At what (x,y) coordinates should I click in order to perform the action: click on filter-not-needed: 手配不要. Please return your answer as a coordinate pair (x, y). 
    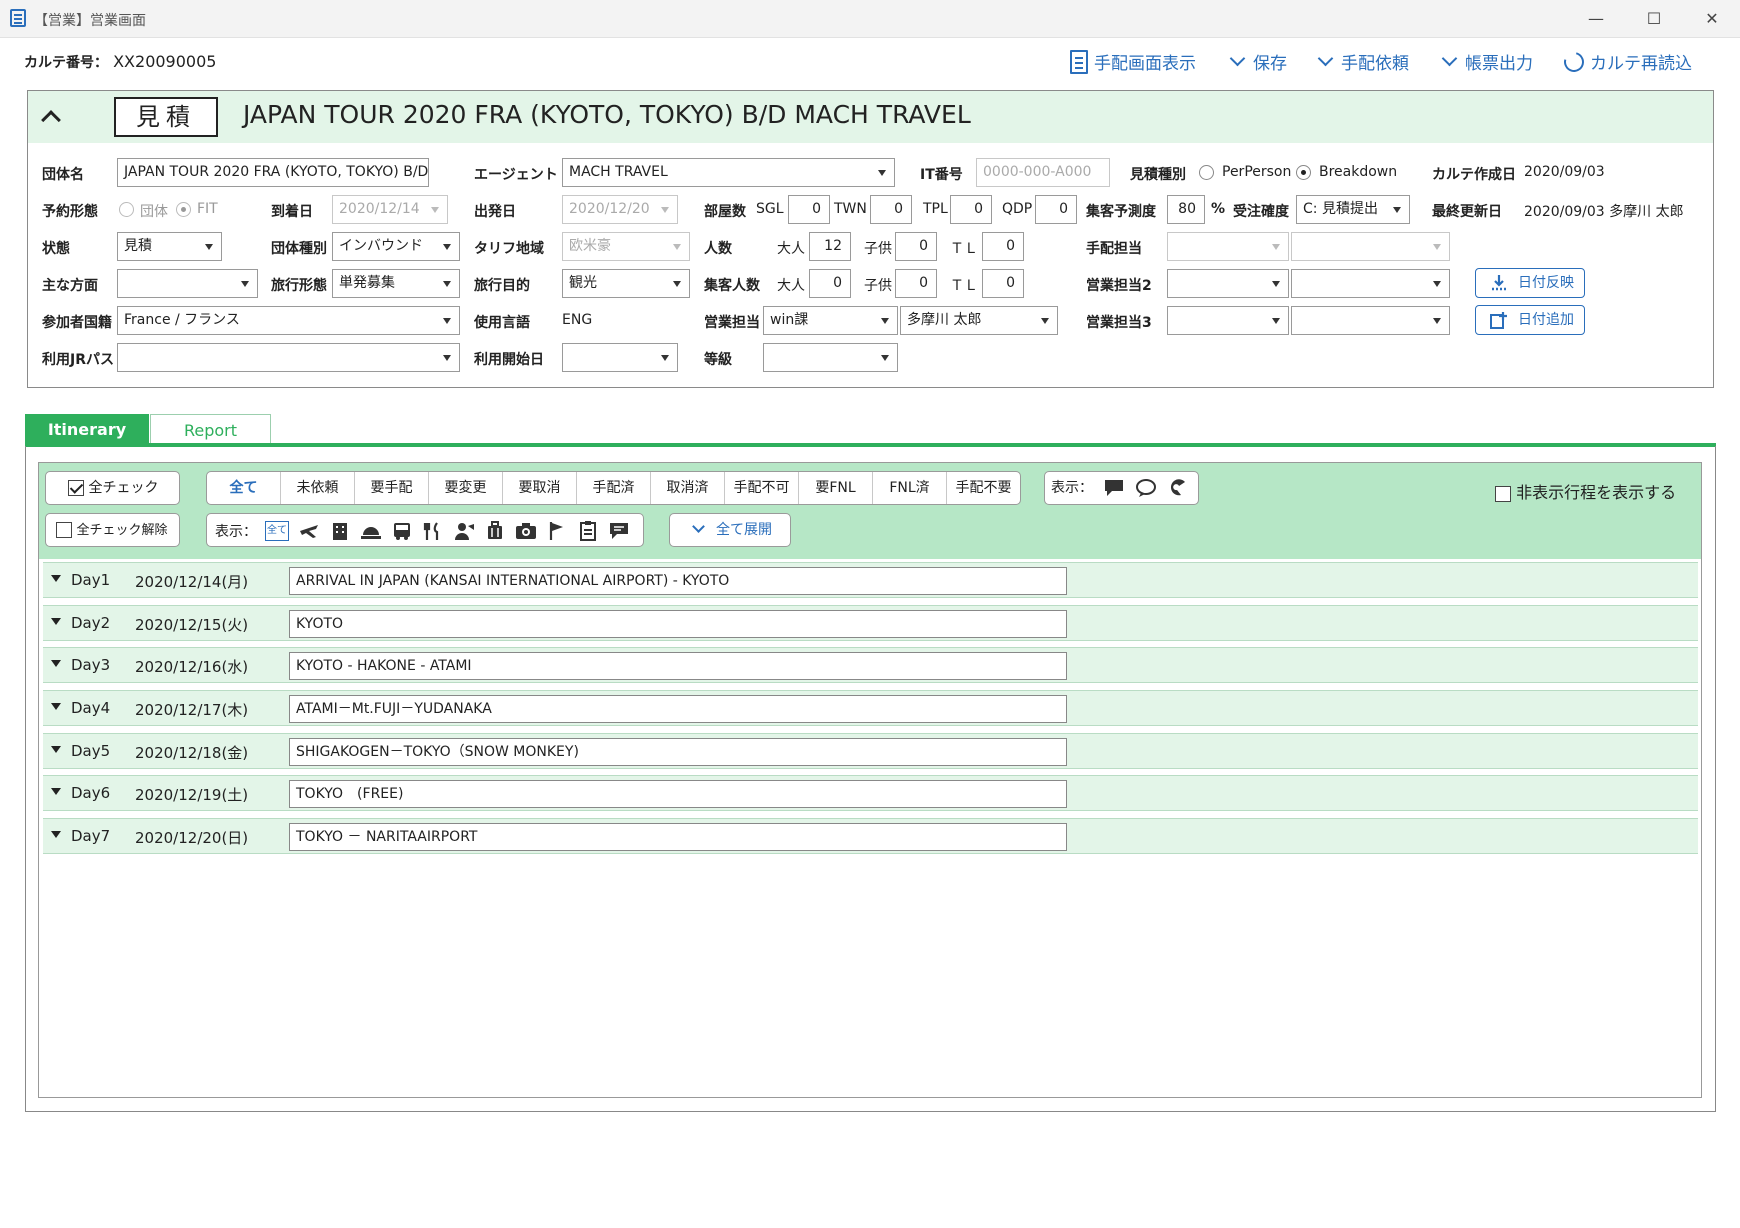
    Looking at the image, I should click on (983, 488).